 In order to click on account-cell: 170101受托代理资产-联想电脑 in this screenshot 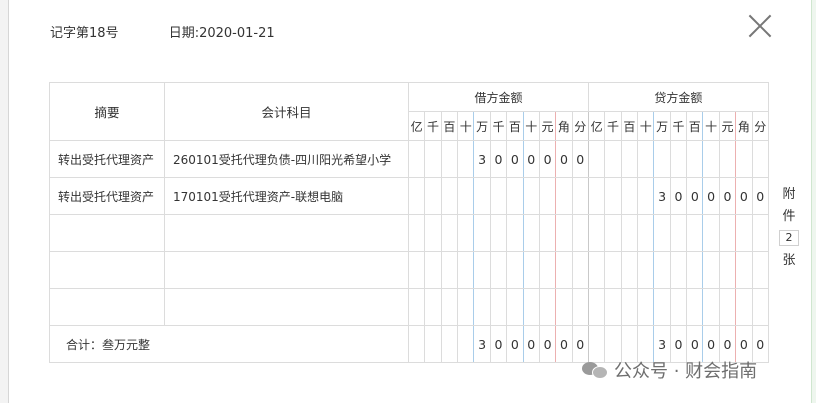, I will do `click(286, 196)`.